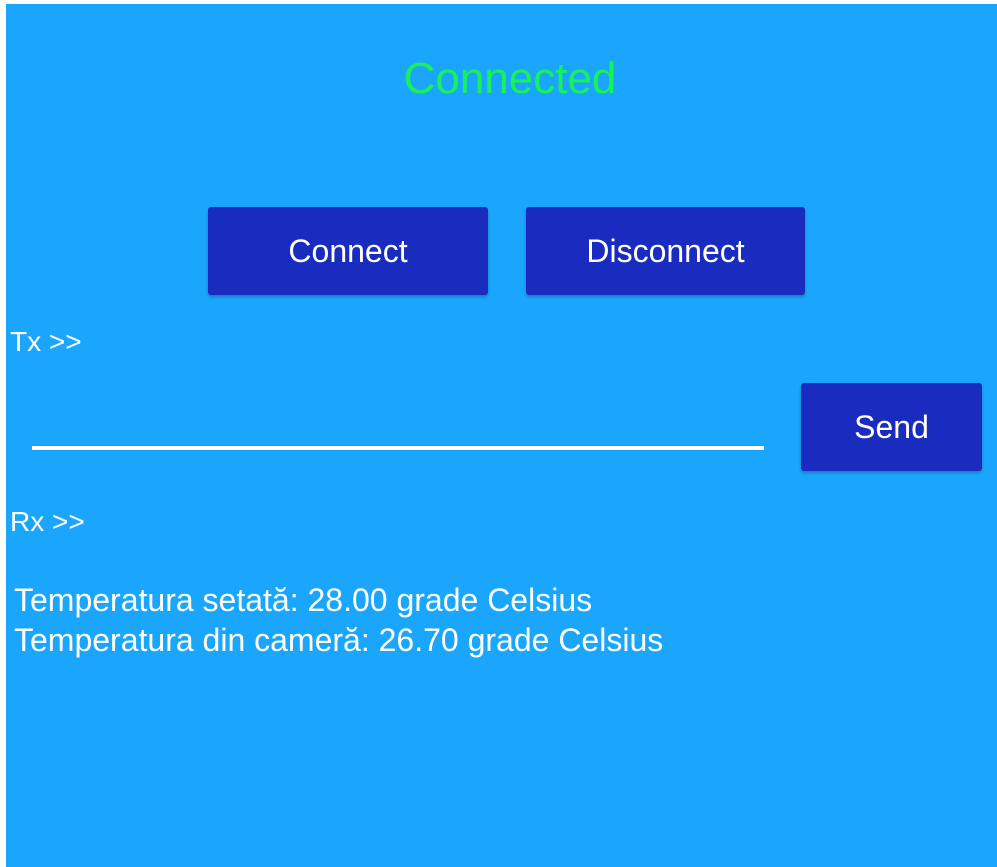 This screenshot has height=867, width=997. What do you see at coordinates (46, 341) in the screenshot?
I see `tx-label: Tx >>` at bounding box center [46, 341].